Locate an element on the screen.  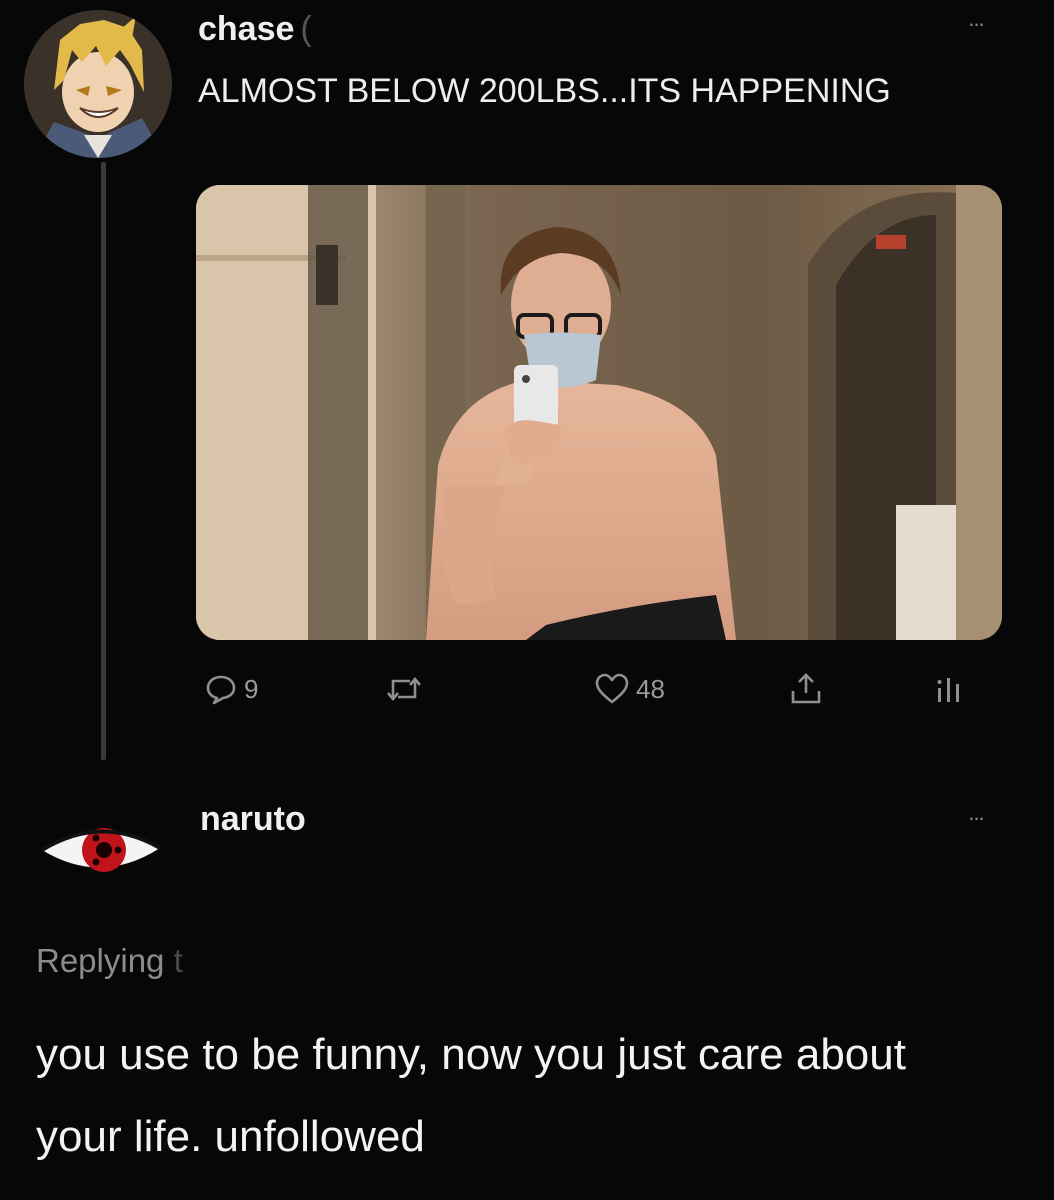
analytics-action is located at coordinates (949, 689).